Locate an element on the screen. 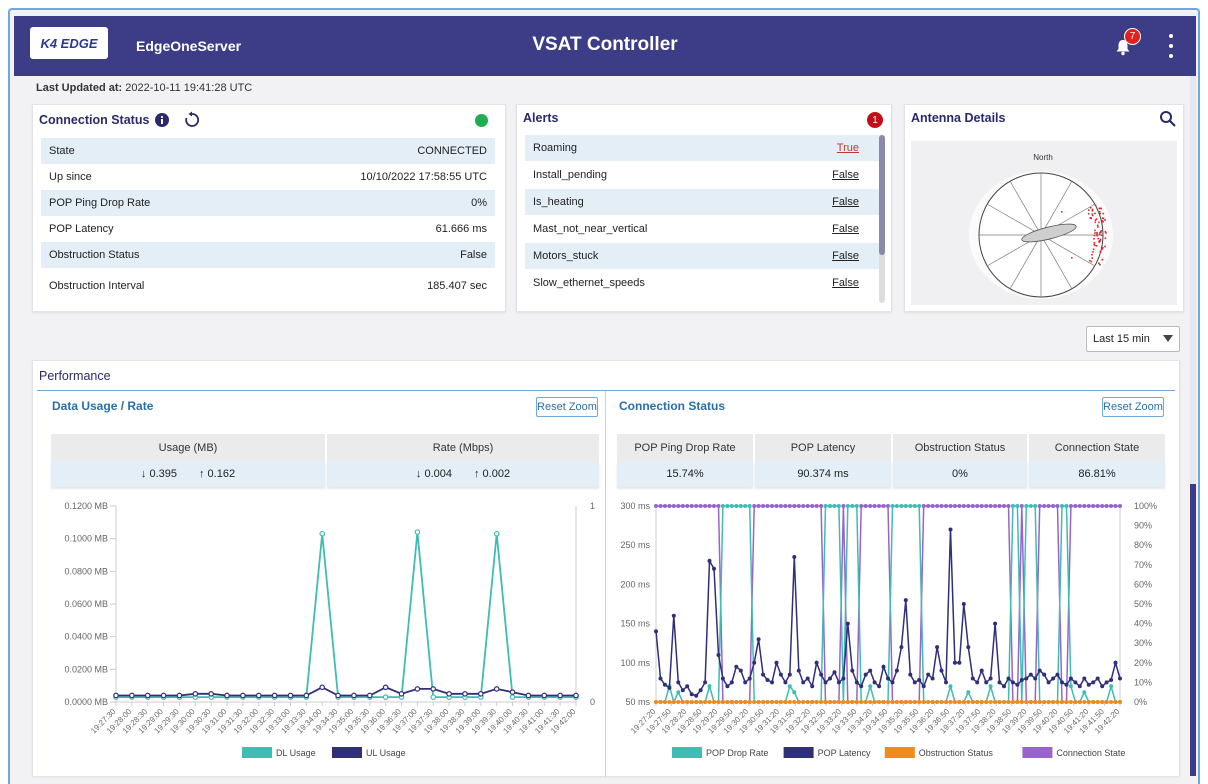 This screenshot has height=784, width=1208. alert-value-link: True is located at coordinates (848, 148).